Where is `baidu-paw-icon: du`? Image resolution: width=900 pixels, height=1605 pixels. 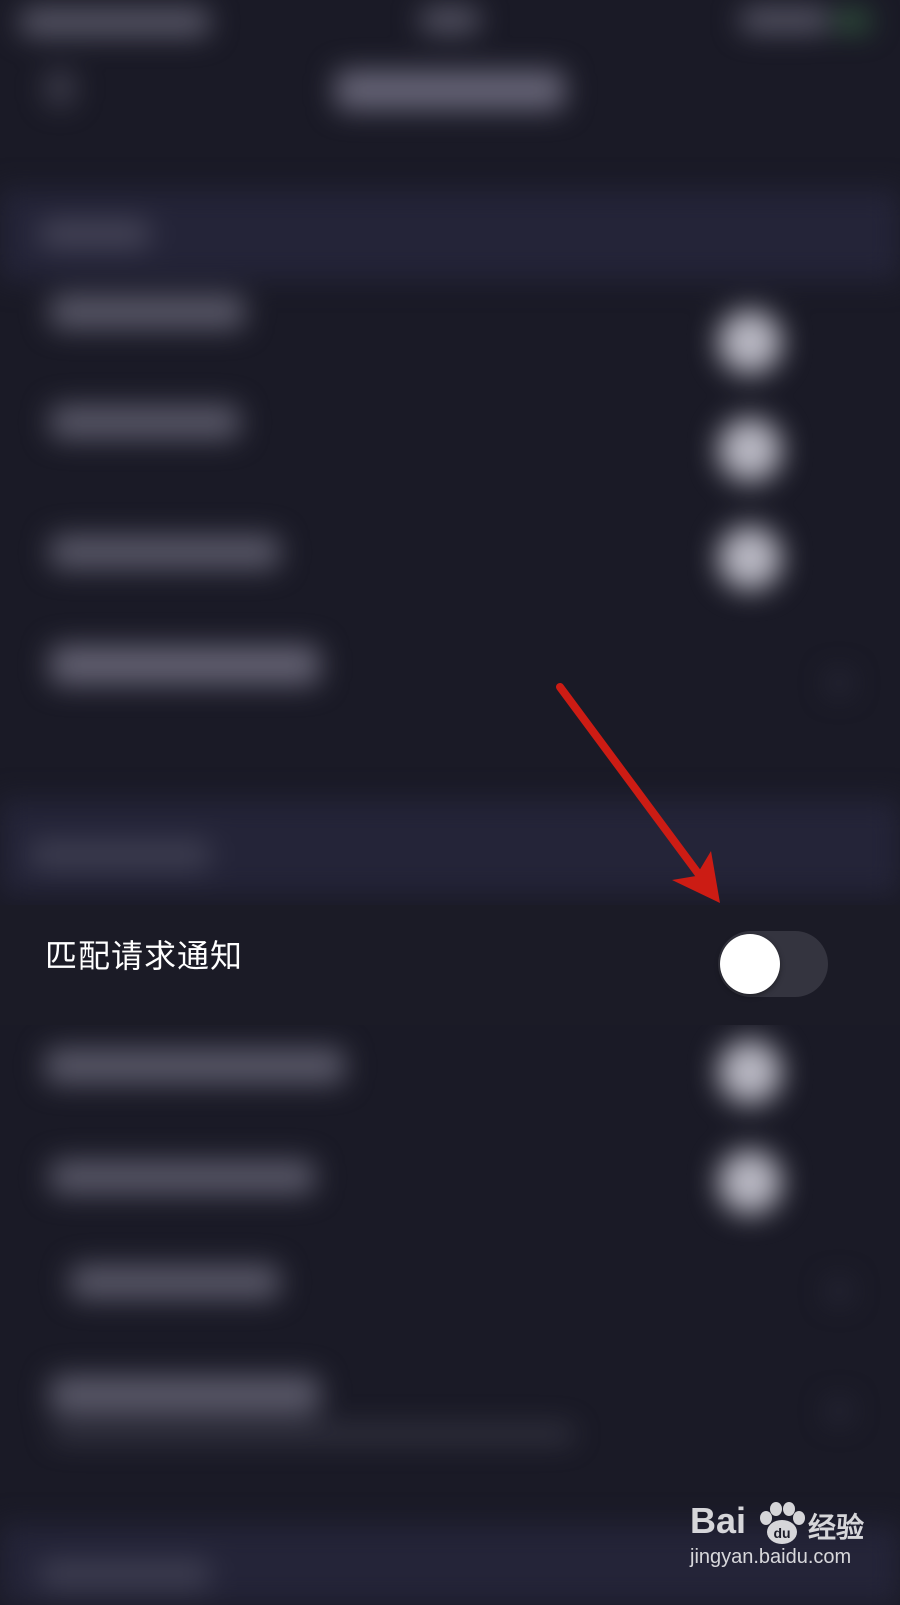
baidu-paw-icon: du is located at coordinates (782, 1523).